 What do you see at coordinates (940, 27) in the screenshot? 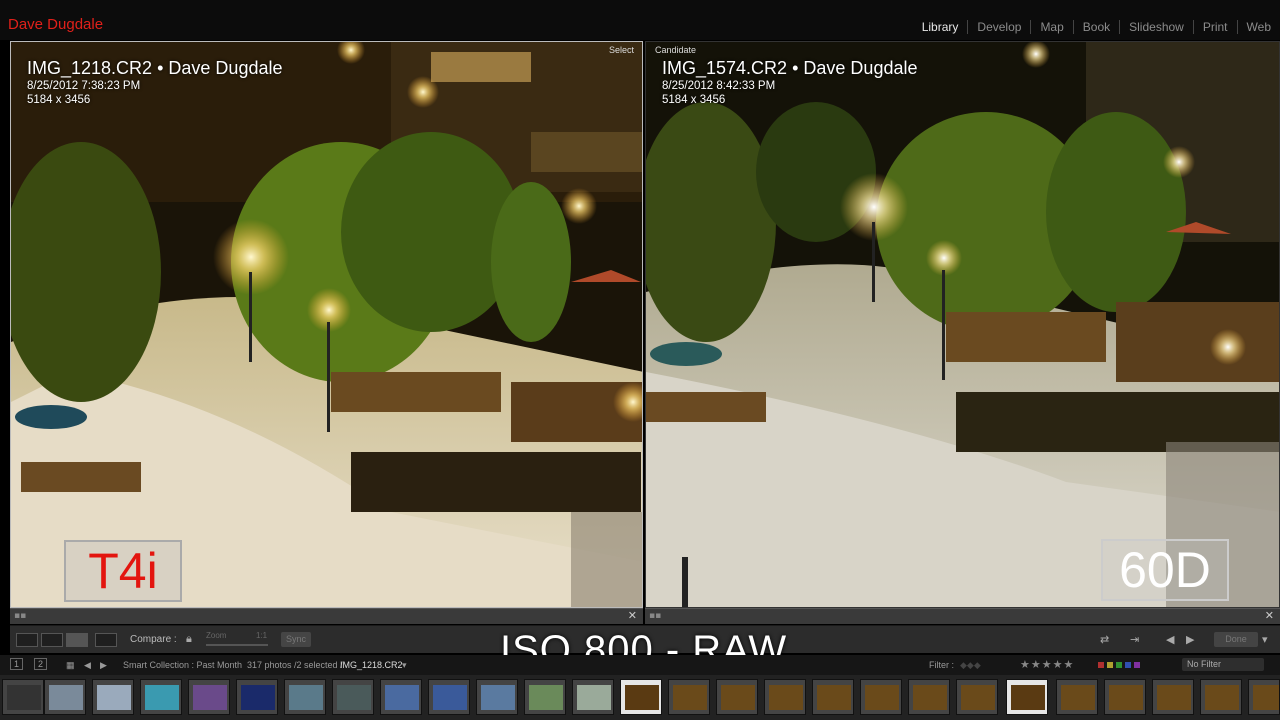
I see `module-library: Library` at bounding box center [940, 27].